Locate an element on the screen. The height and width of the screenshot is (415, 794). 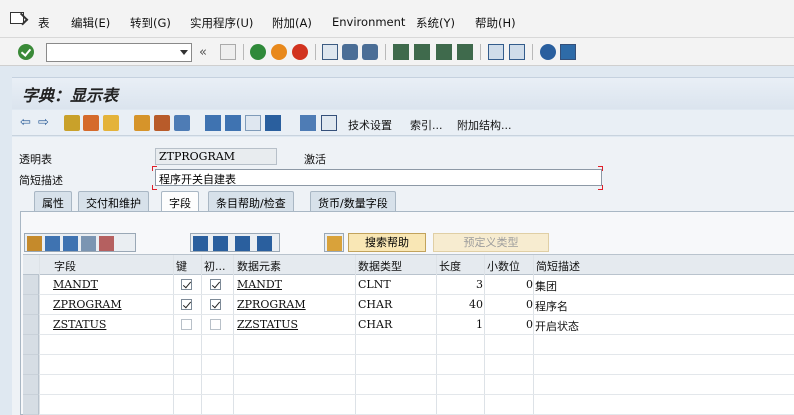
short-description: 集团 is located at coordinates (546, 286).